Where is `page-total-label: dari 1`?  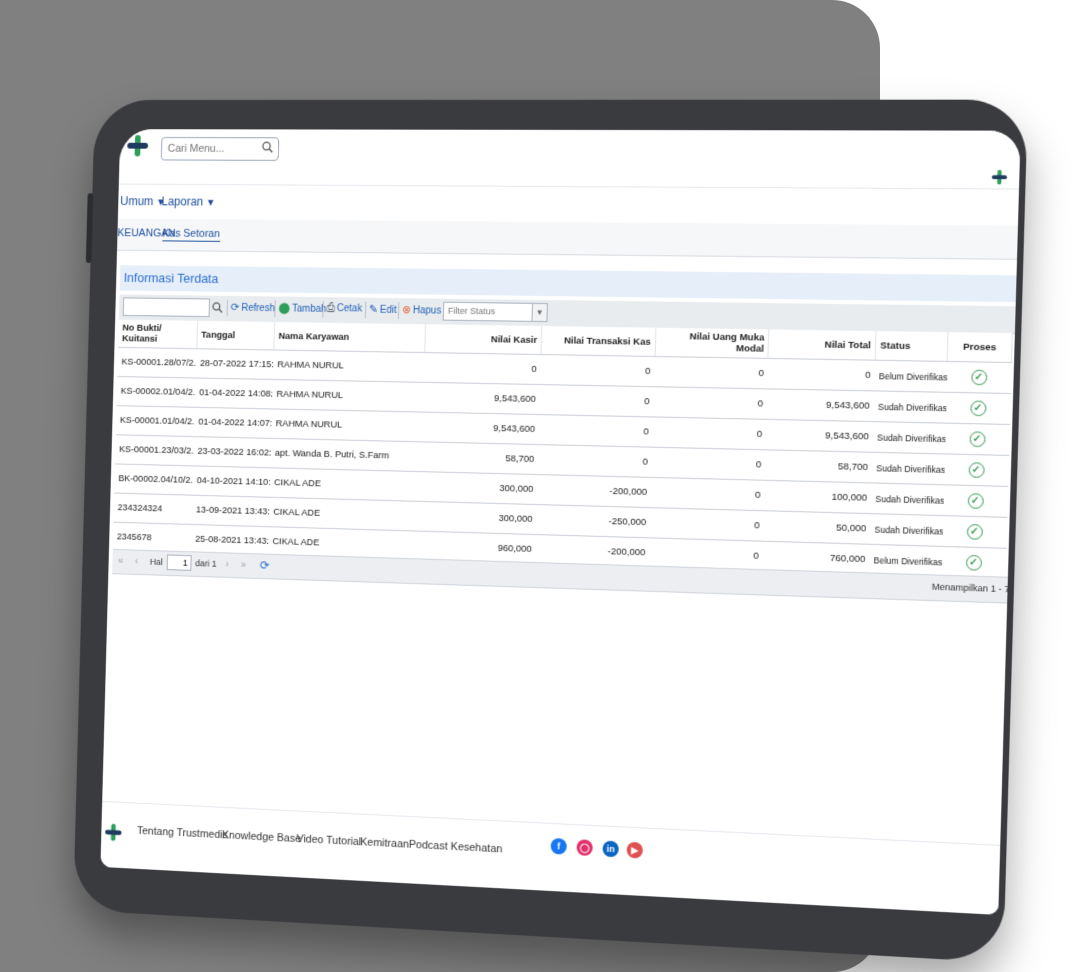 page-total-label: dari 1 is located at coordinates (206, 563).